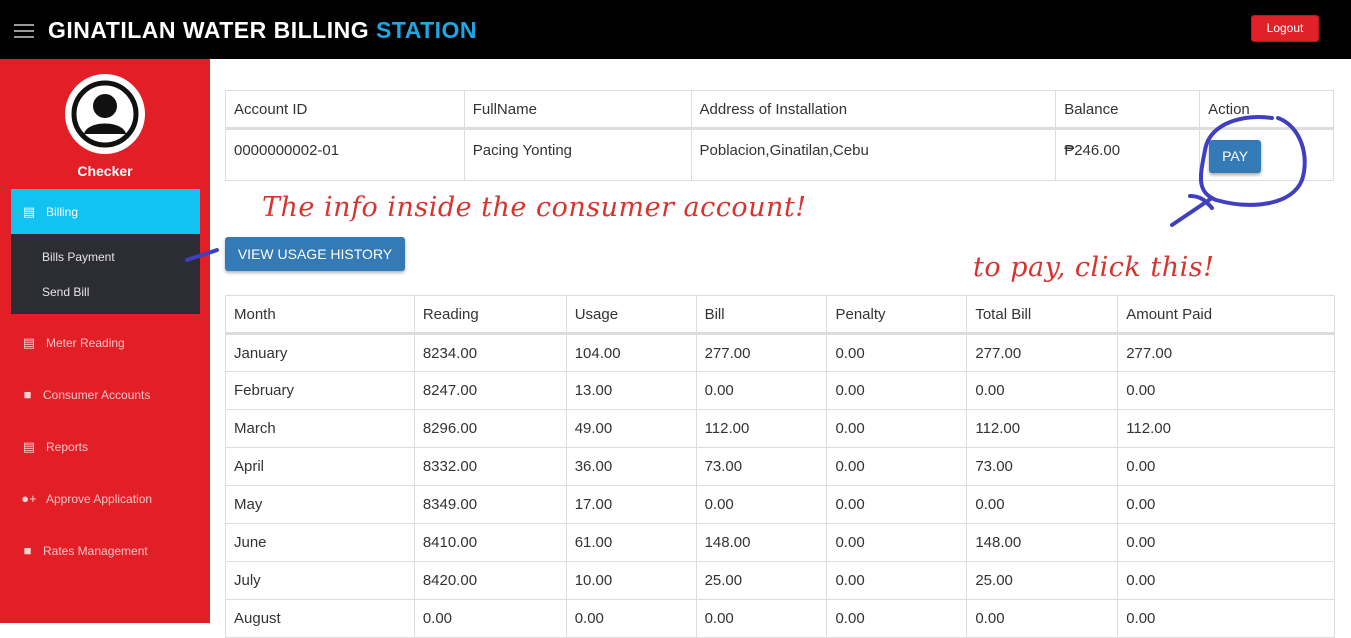  Describe the element at coordinates (490, 315) in the screenshot. I see `column-header: Reading` at that location.